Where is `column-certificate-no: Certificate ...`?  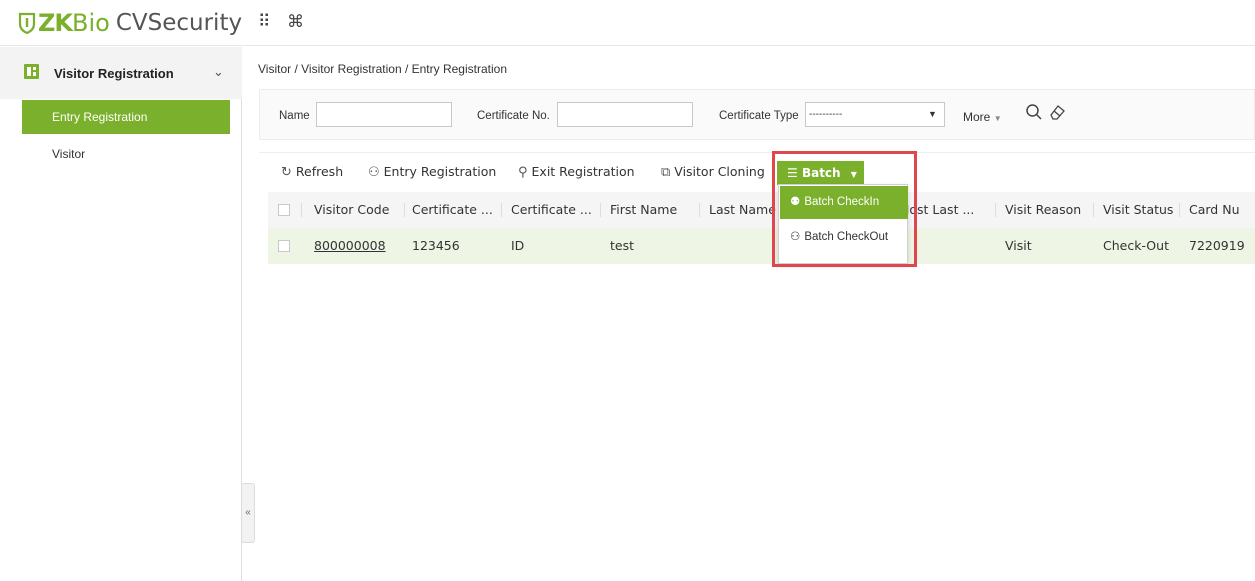
column-certificate-no: Certificate ... is located at coordinates (455, 210).